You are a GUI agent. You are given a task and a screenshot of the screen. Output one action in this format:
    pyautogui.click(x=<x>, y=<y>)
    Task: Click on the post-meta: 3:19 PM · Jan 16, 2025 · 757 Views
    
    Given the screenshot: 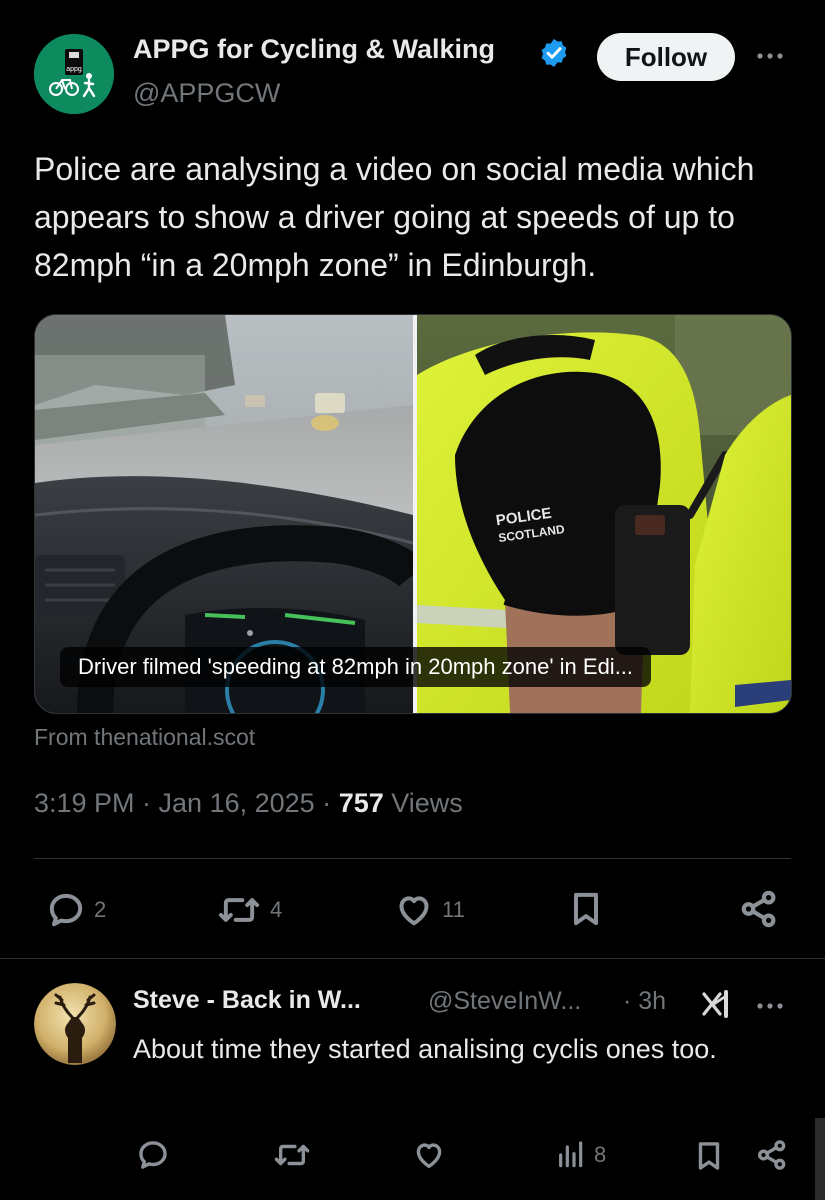 What is the action you would take?
    pyautogui.click(x=248, y=803)
    